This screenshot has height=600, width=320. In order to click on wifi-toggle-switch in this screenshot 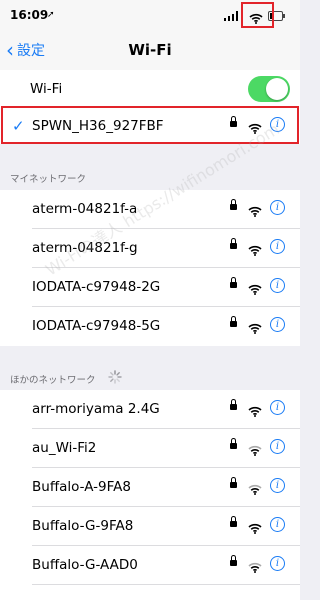, I will do `click(269, 89)`.